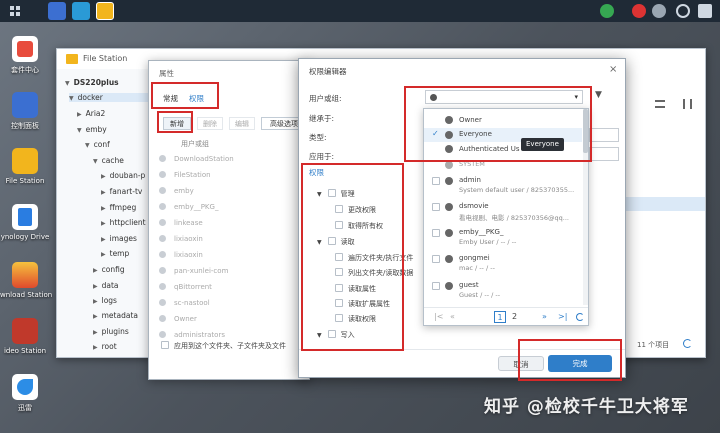 This screenshot has height=433, width=720. I want to click on apply-checkbox-row: 应用到这个文件夹、子文件夹及文件, so click(223, 346).